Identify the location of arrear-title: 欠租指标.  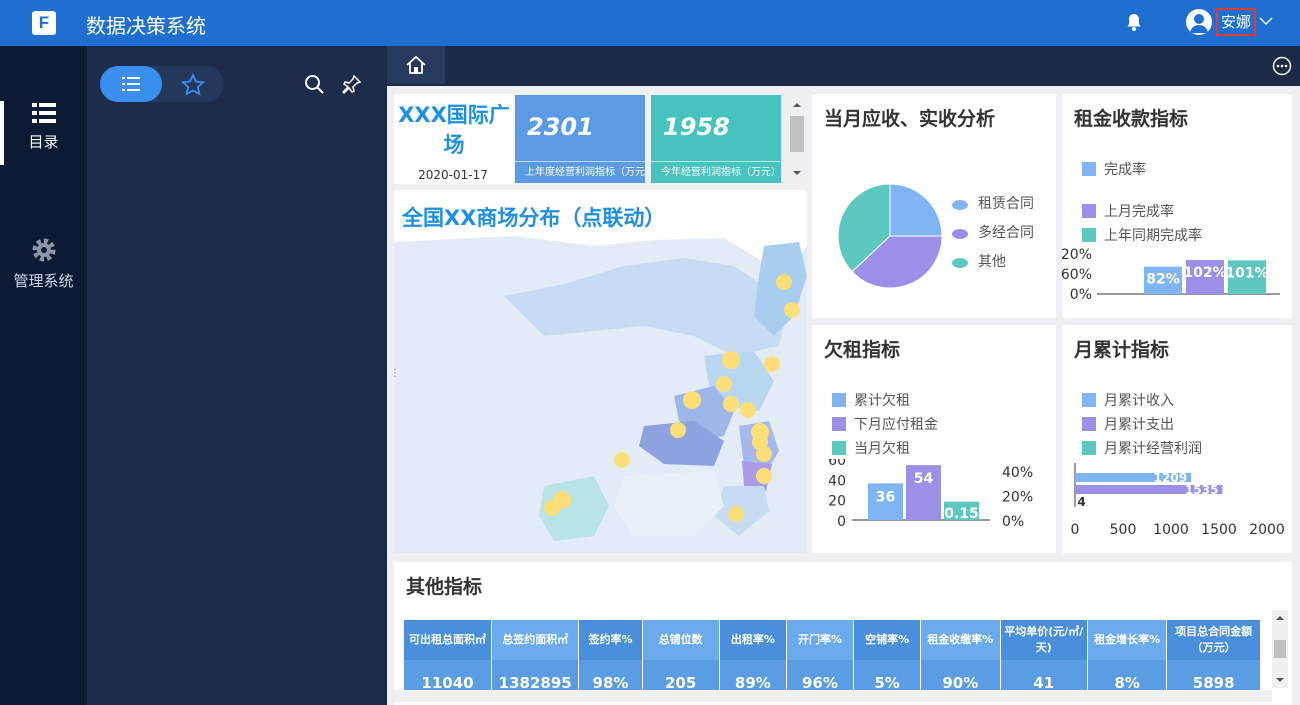
(862, 350).